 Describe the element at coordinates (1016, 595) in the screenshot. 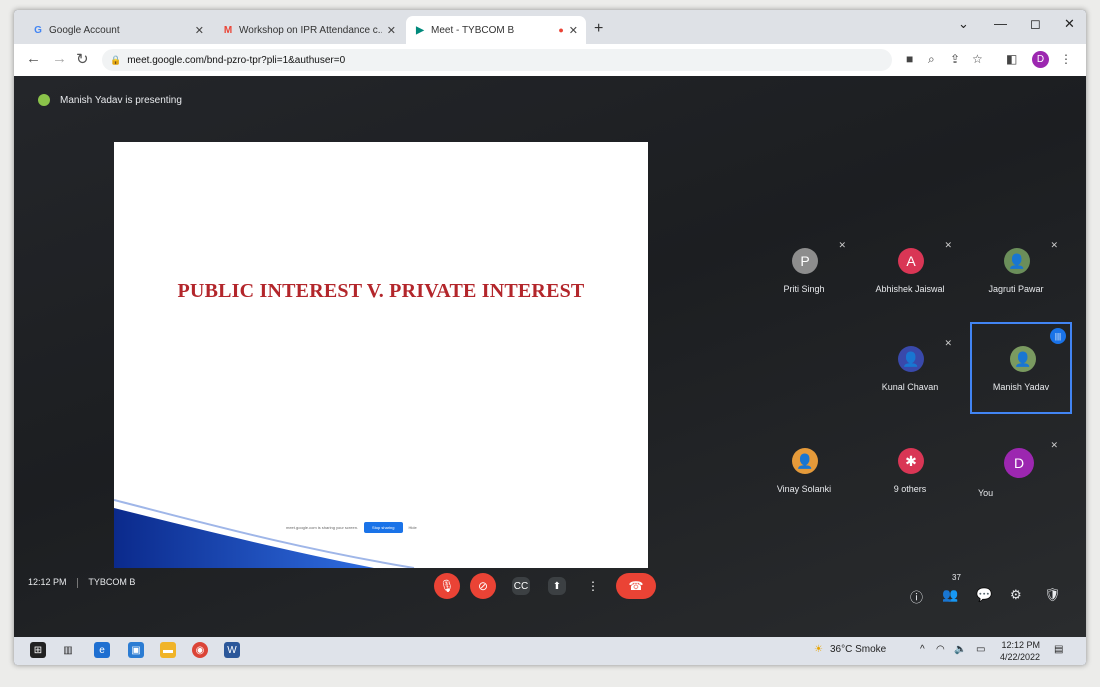

I see `activities-icon: ⚙` at that location.